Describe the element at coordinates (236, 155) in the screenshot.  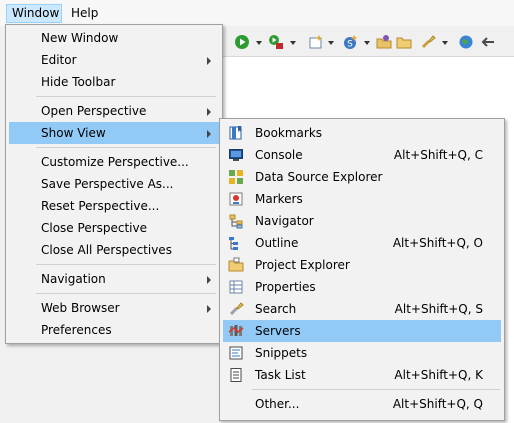
I see `console-icon` at that location.